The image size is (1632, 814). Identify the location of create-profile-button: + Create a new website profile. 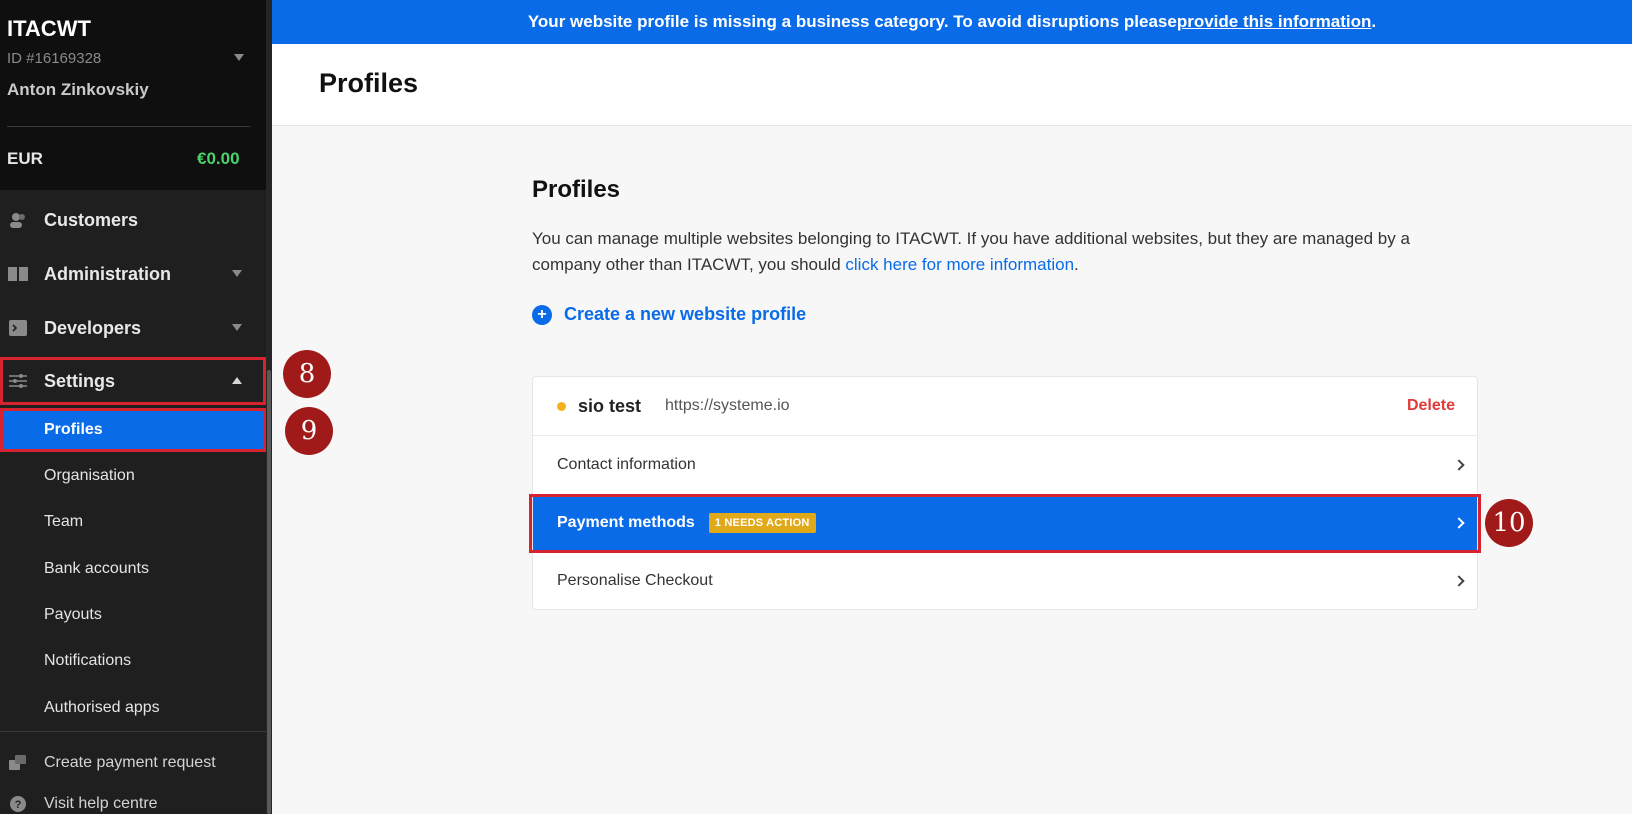
(669, 314).